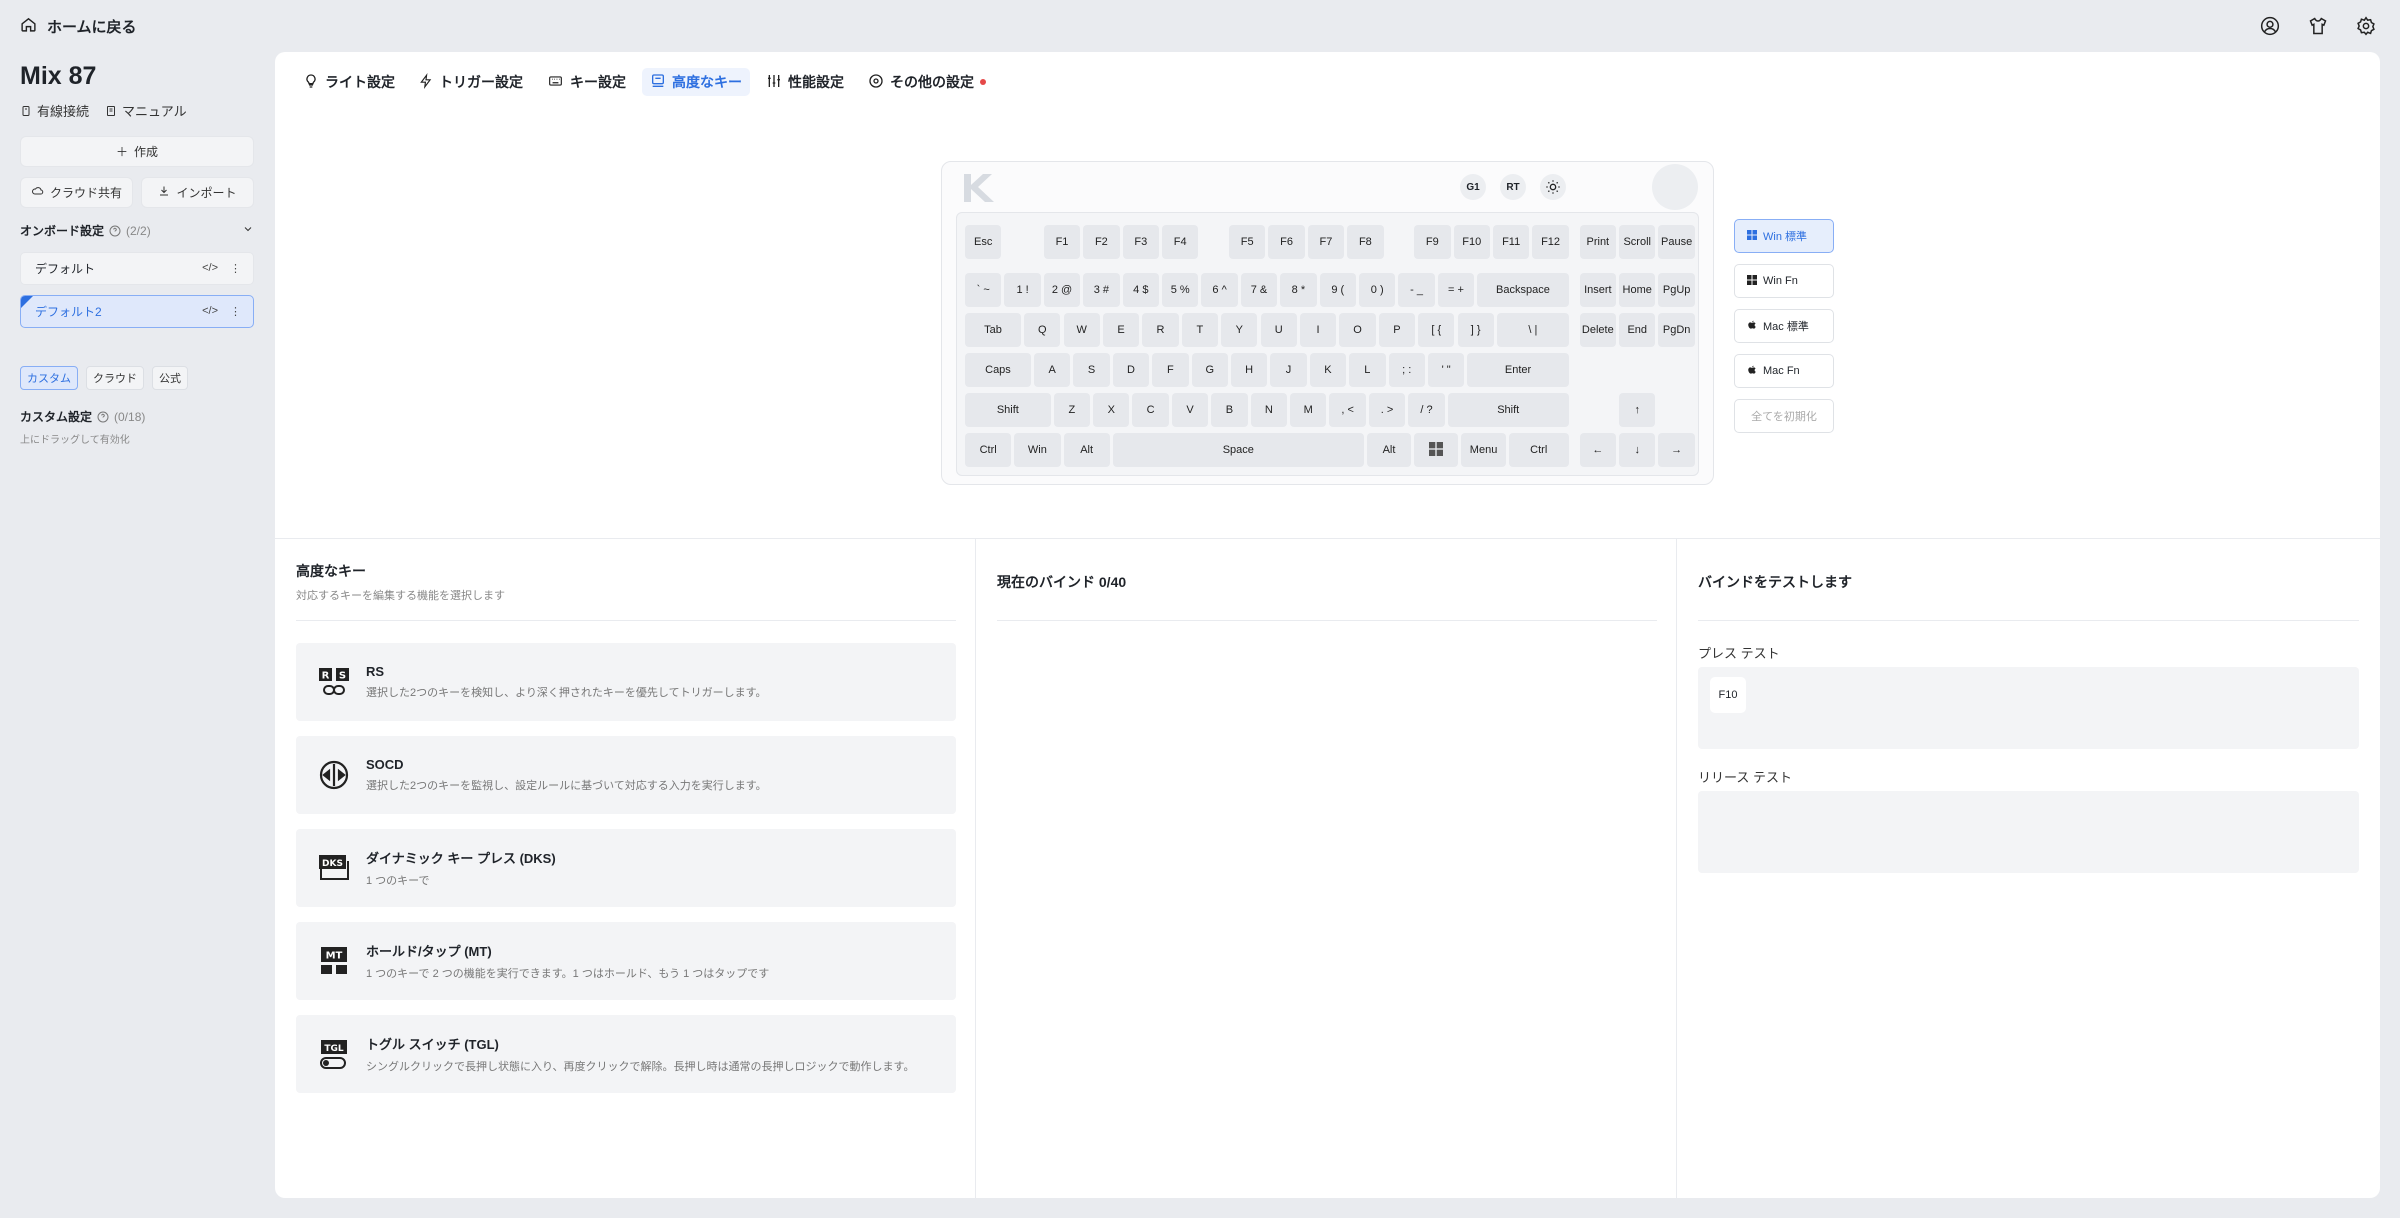  I want to click on key: - _, so click(1416, 290).